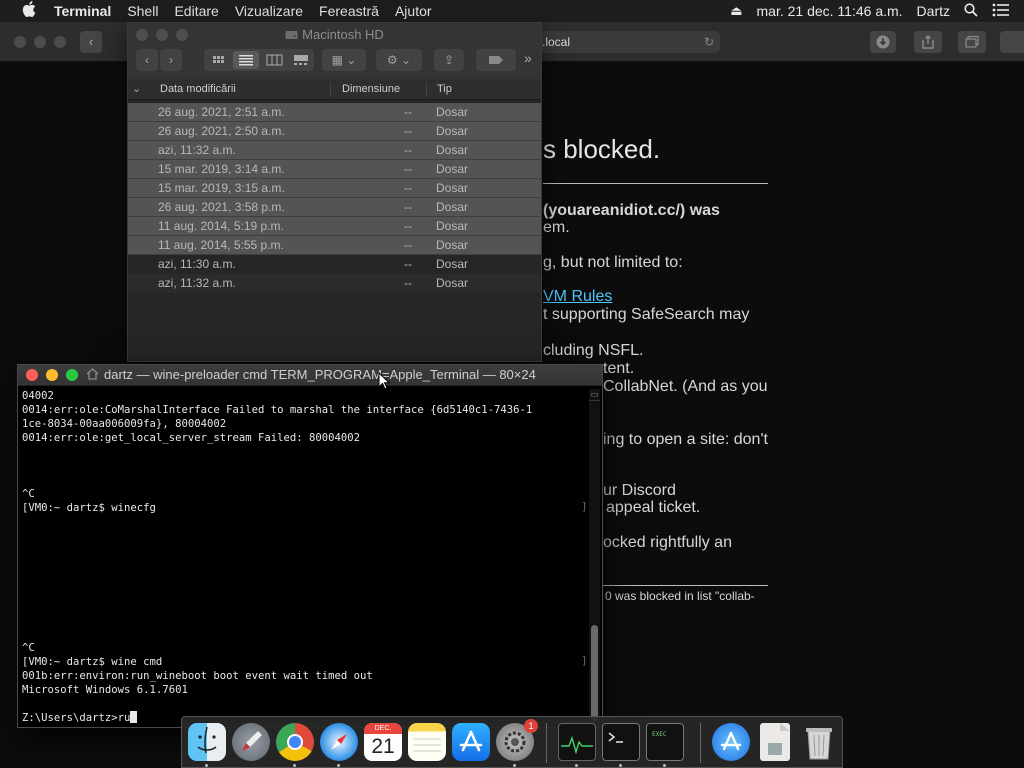 The height and width of the screenshot is (768, 1024). Describe the element at coordinates (775, 742) in the screenshot. I see `document-dock-icon` at that location.